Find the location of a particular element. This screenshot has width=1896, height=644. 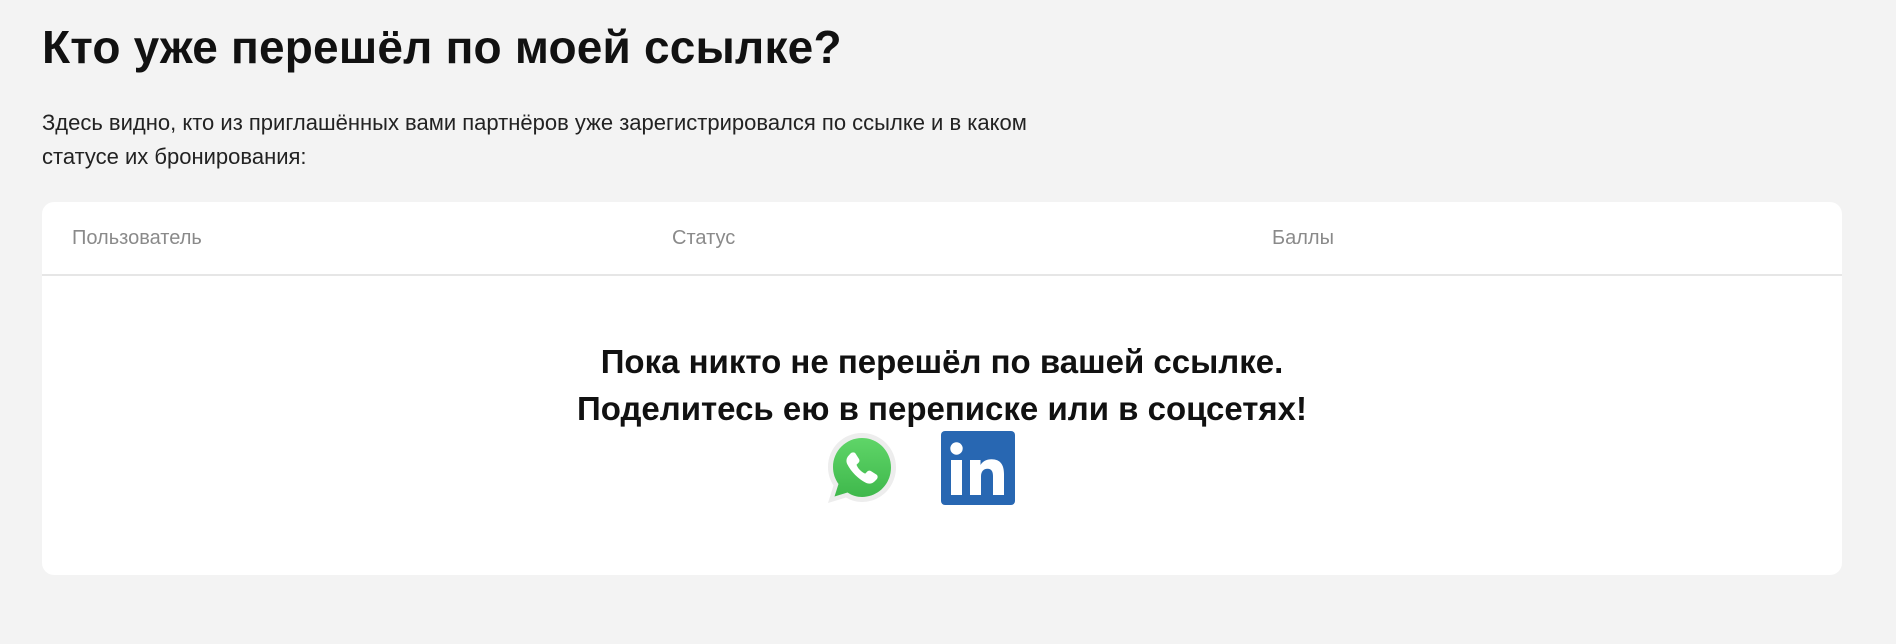

linkedin-icon is located at coordinates (978, 468).